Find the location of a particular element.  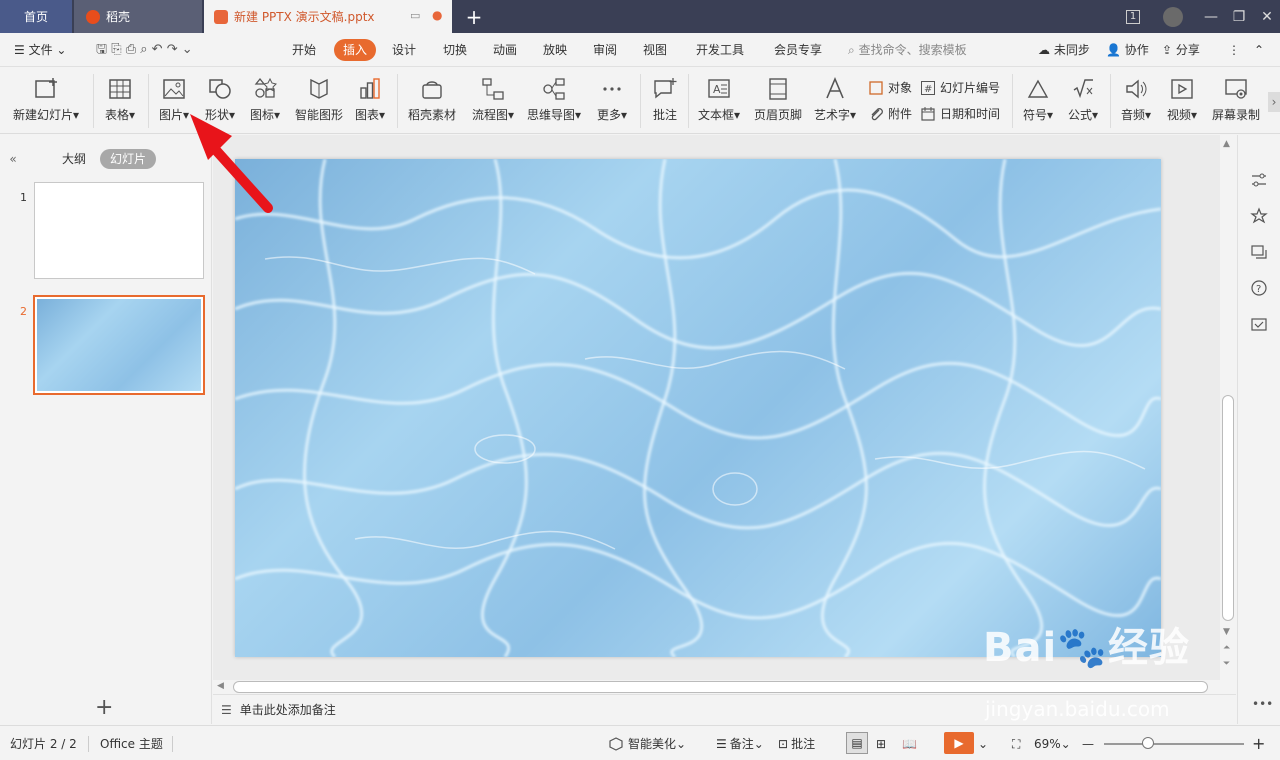

notes-placeholder: 单击此处添加备注 is located at coordinates (287, 710).